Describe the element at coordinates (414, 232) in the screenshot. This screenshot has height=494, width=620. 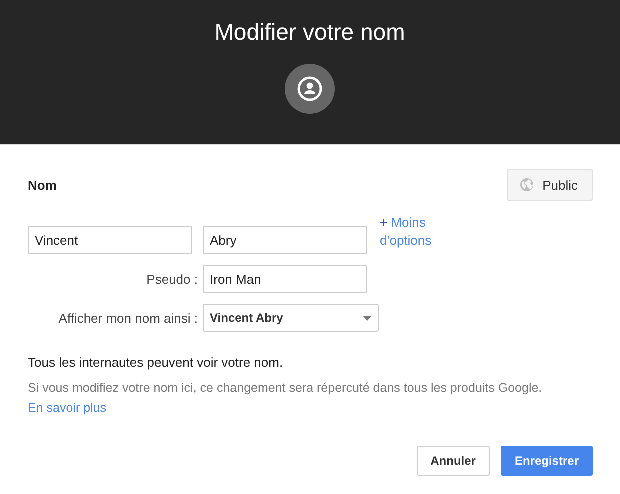
I see `options-link: + Moins d'options` at that location.